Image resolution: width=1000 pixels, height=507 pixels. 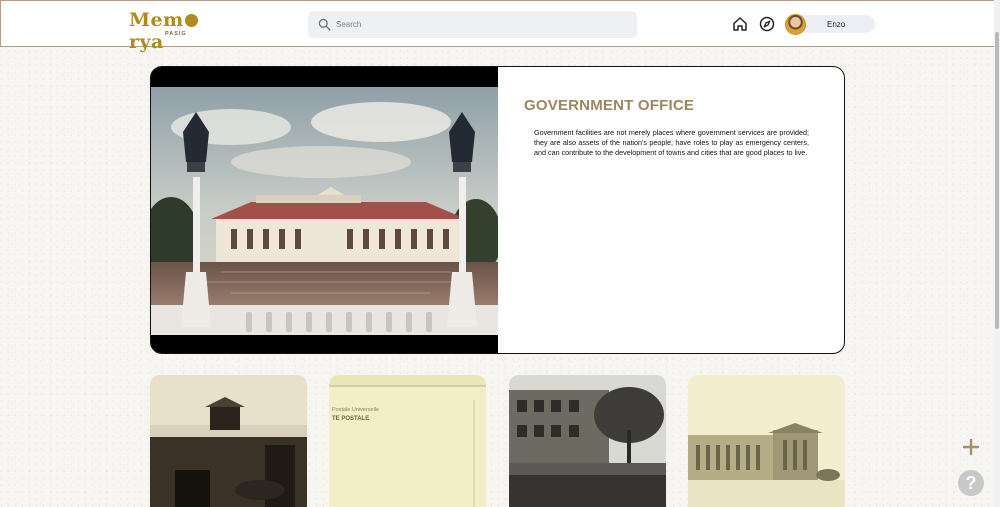 I want to click on scrollbar-thumb, so click(x=997, y=180).